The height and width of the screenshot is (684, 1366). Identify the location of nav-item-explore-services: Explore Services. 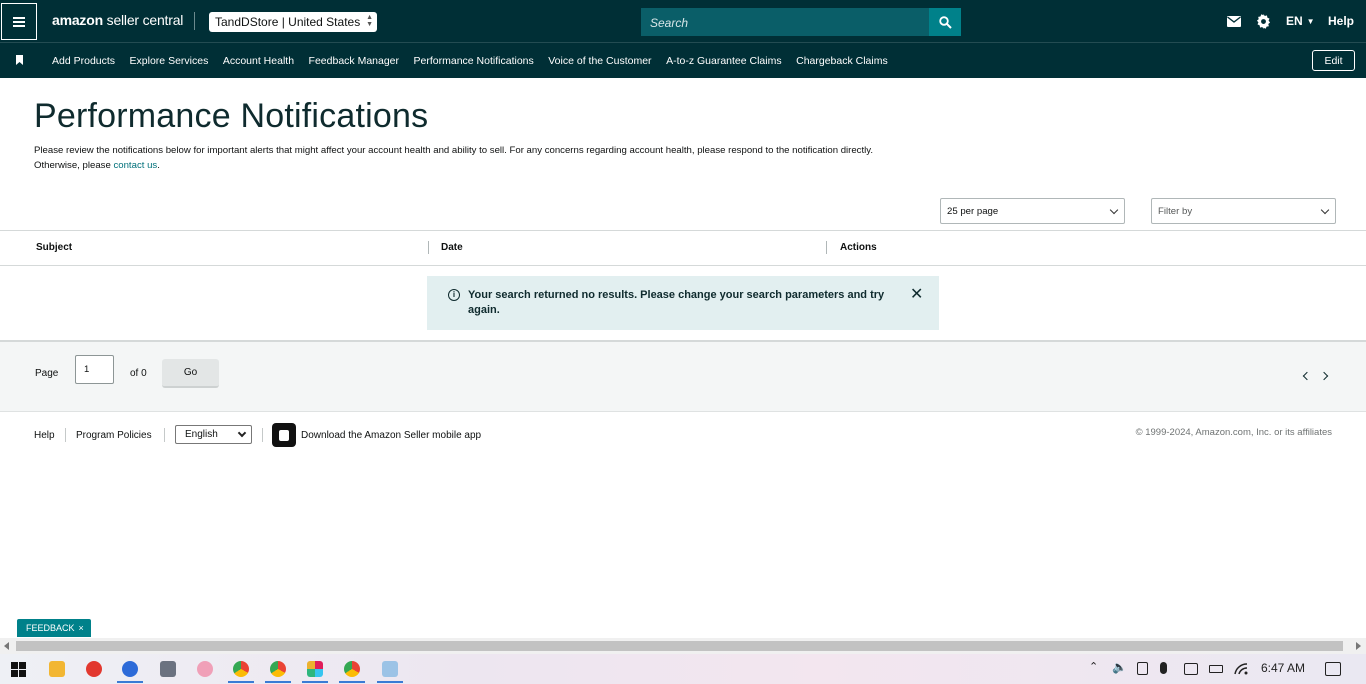
(169, 61).